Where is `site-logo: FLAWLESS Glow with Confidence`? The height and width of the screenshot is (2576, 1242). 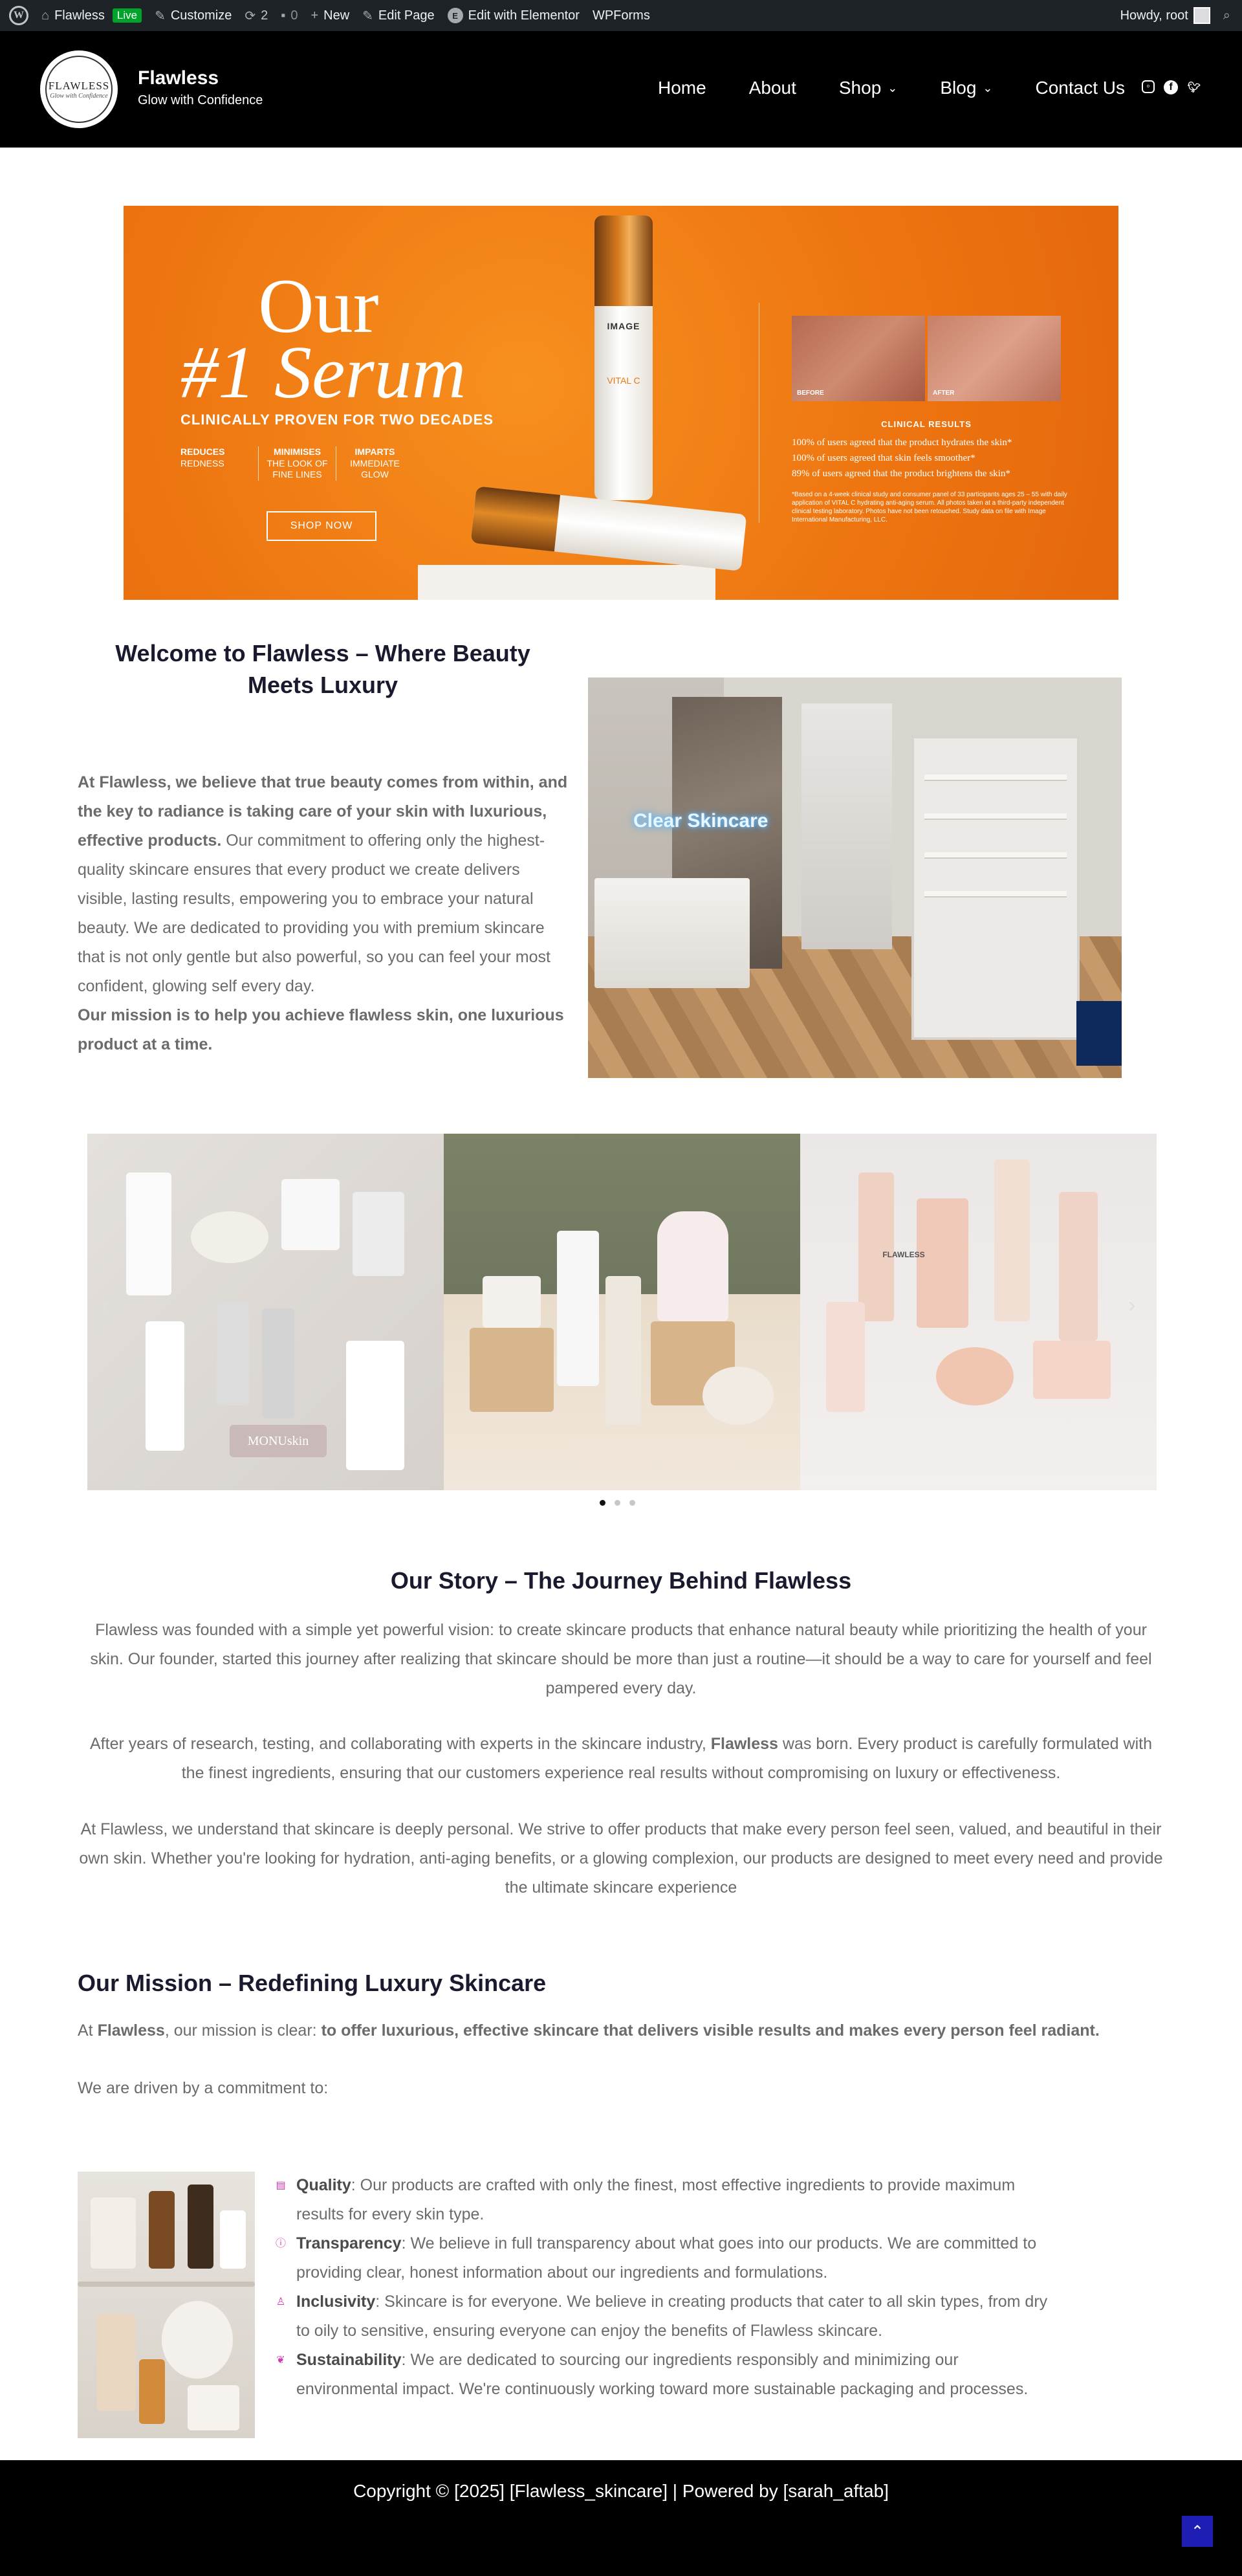 site-logo: FLAWLESS Glow with Confidence is located at coordinates (79, 89).